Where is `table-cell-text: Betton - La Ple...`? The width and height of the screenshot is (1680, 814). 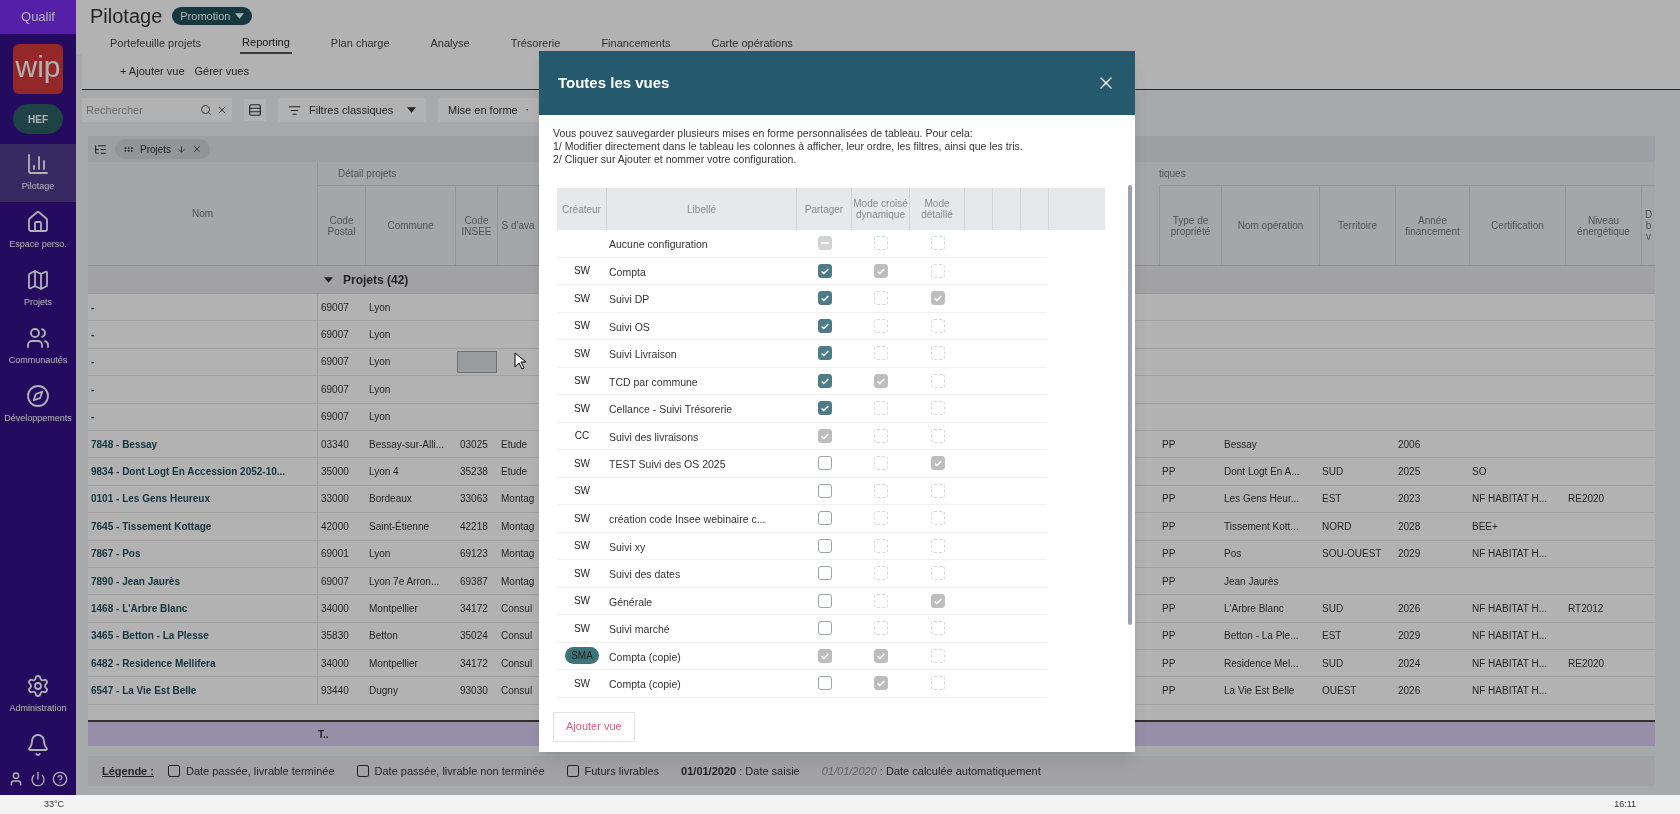 table-cell-text: Betton - La Ple... is located at coordinates (1261, 636).